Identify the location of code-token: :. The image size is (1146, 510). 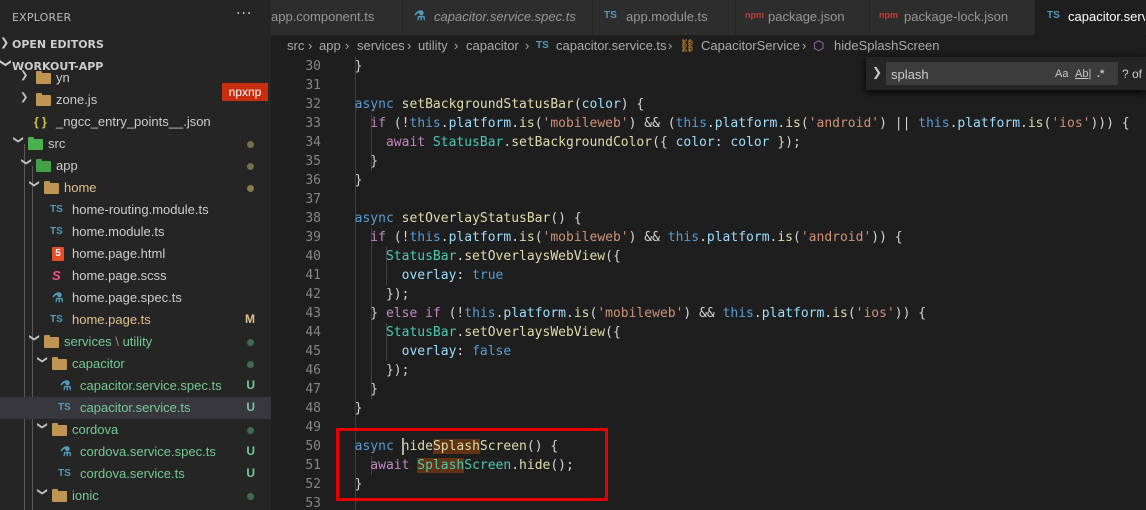
(464, 275).